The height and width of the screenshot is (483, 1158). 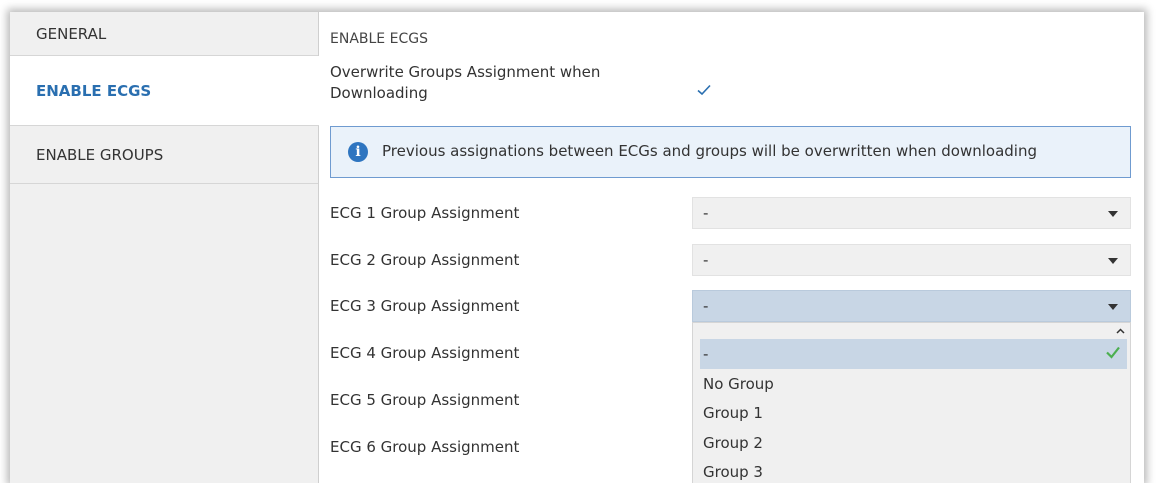 I want to click on dropdown-option: Group 1, so click(x=908, y=413).